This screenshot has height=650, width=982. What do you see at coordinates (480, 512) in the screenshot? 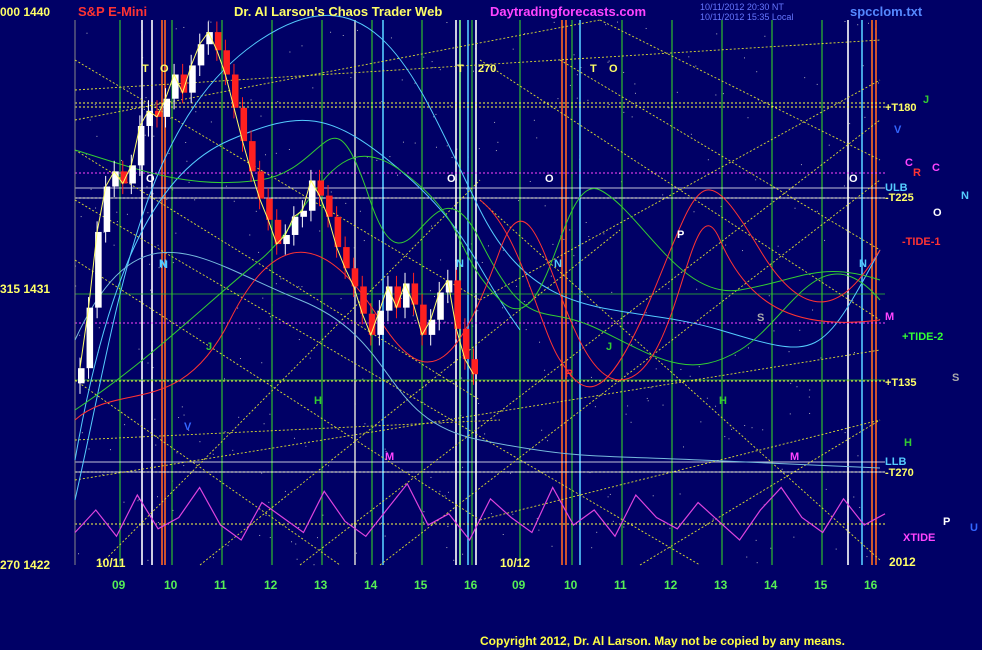
I see `xtide-oscillator` at bounding box center [480, 512].